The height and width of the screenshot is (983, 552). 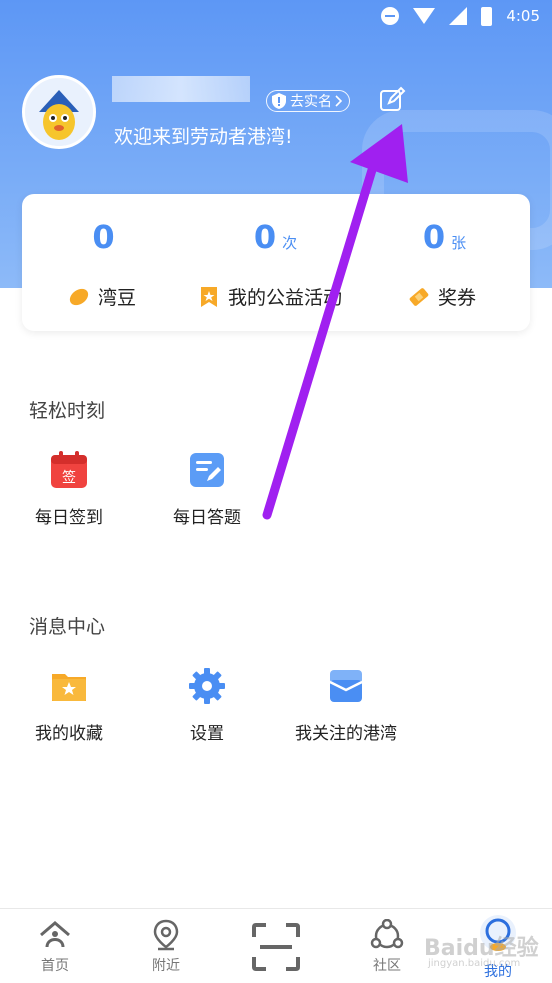 What do you see at coordinates (207, 489) in the screenshot?
I see `daily-quiz-button: 每日答题` at bounding box center [207, 489].